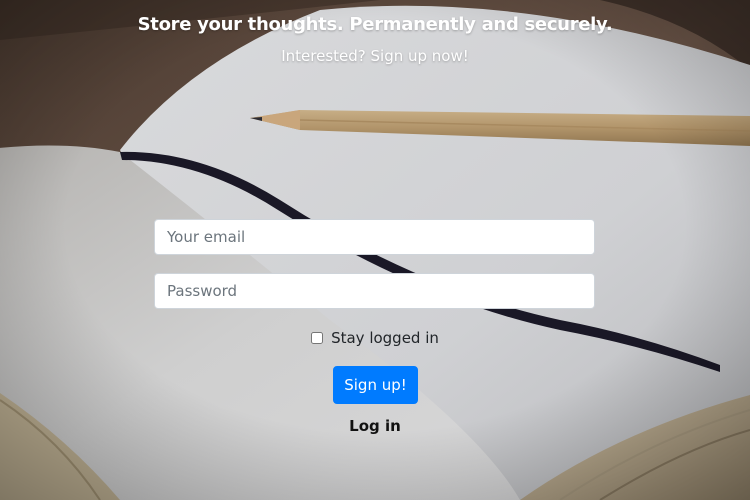  I want to click on email-field, so click(374, 237).